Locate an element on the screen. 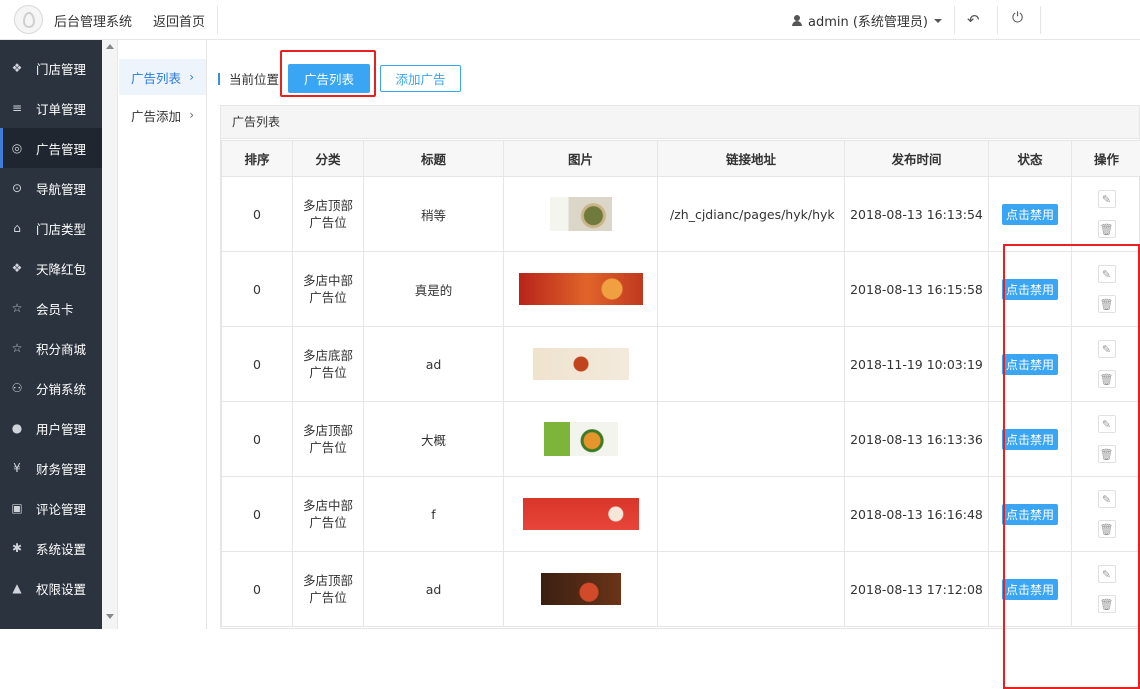 Image resolution: width=1140 pixels, height=689 pixels. sidebar-item: ⌂门店类型 is located at coordinates (51, 228).